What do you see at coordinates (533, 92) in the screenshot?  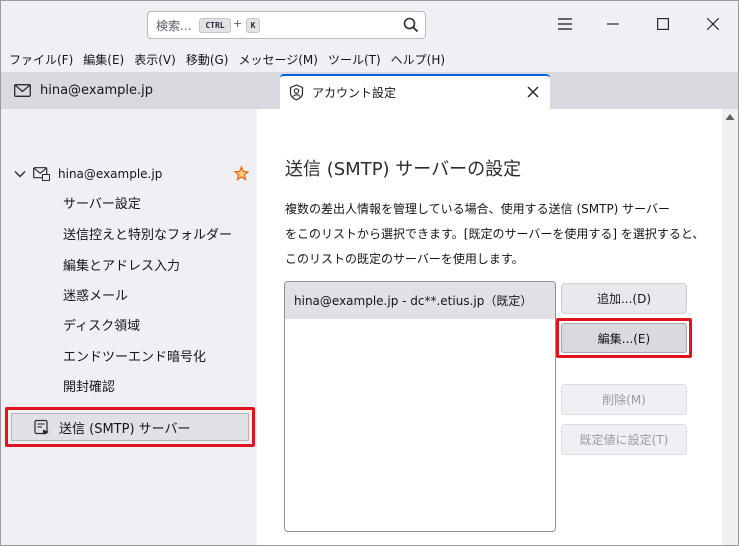 I see `close-tab-icon` at bounding box center [533, 92].